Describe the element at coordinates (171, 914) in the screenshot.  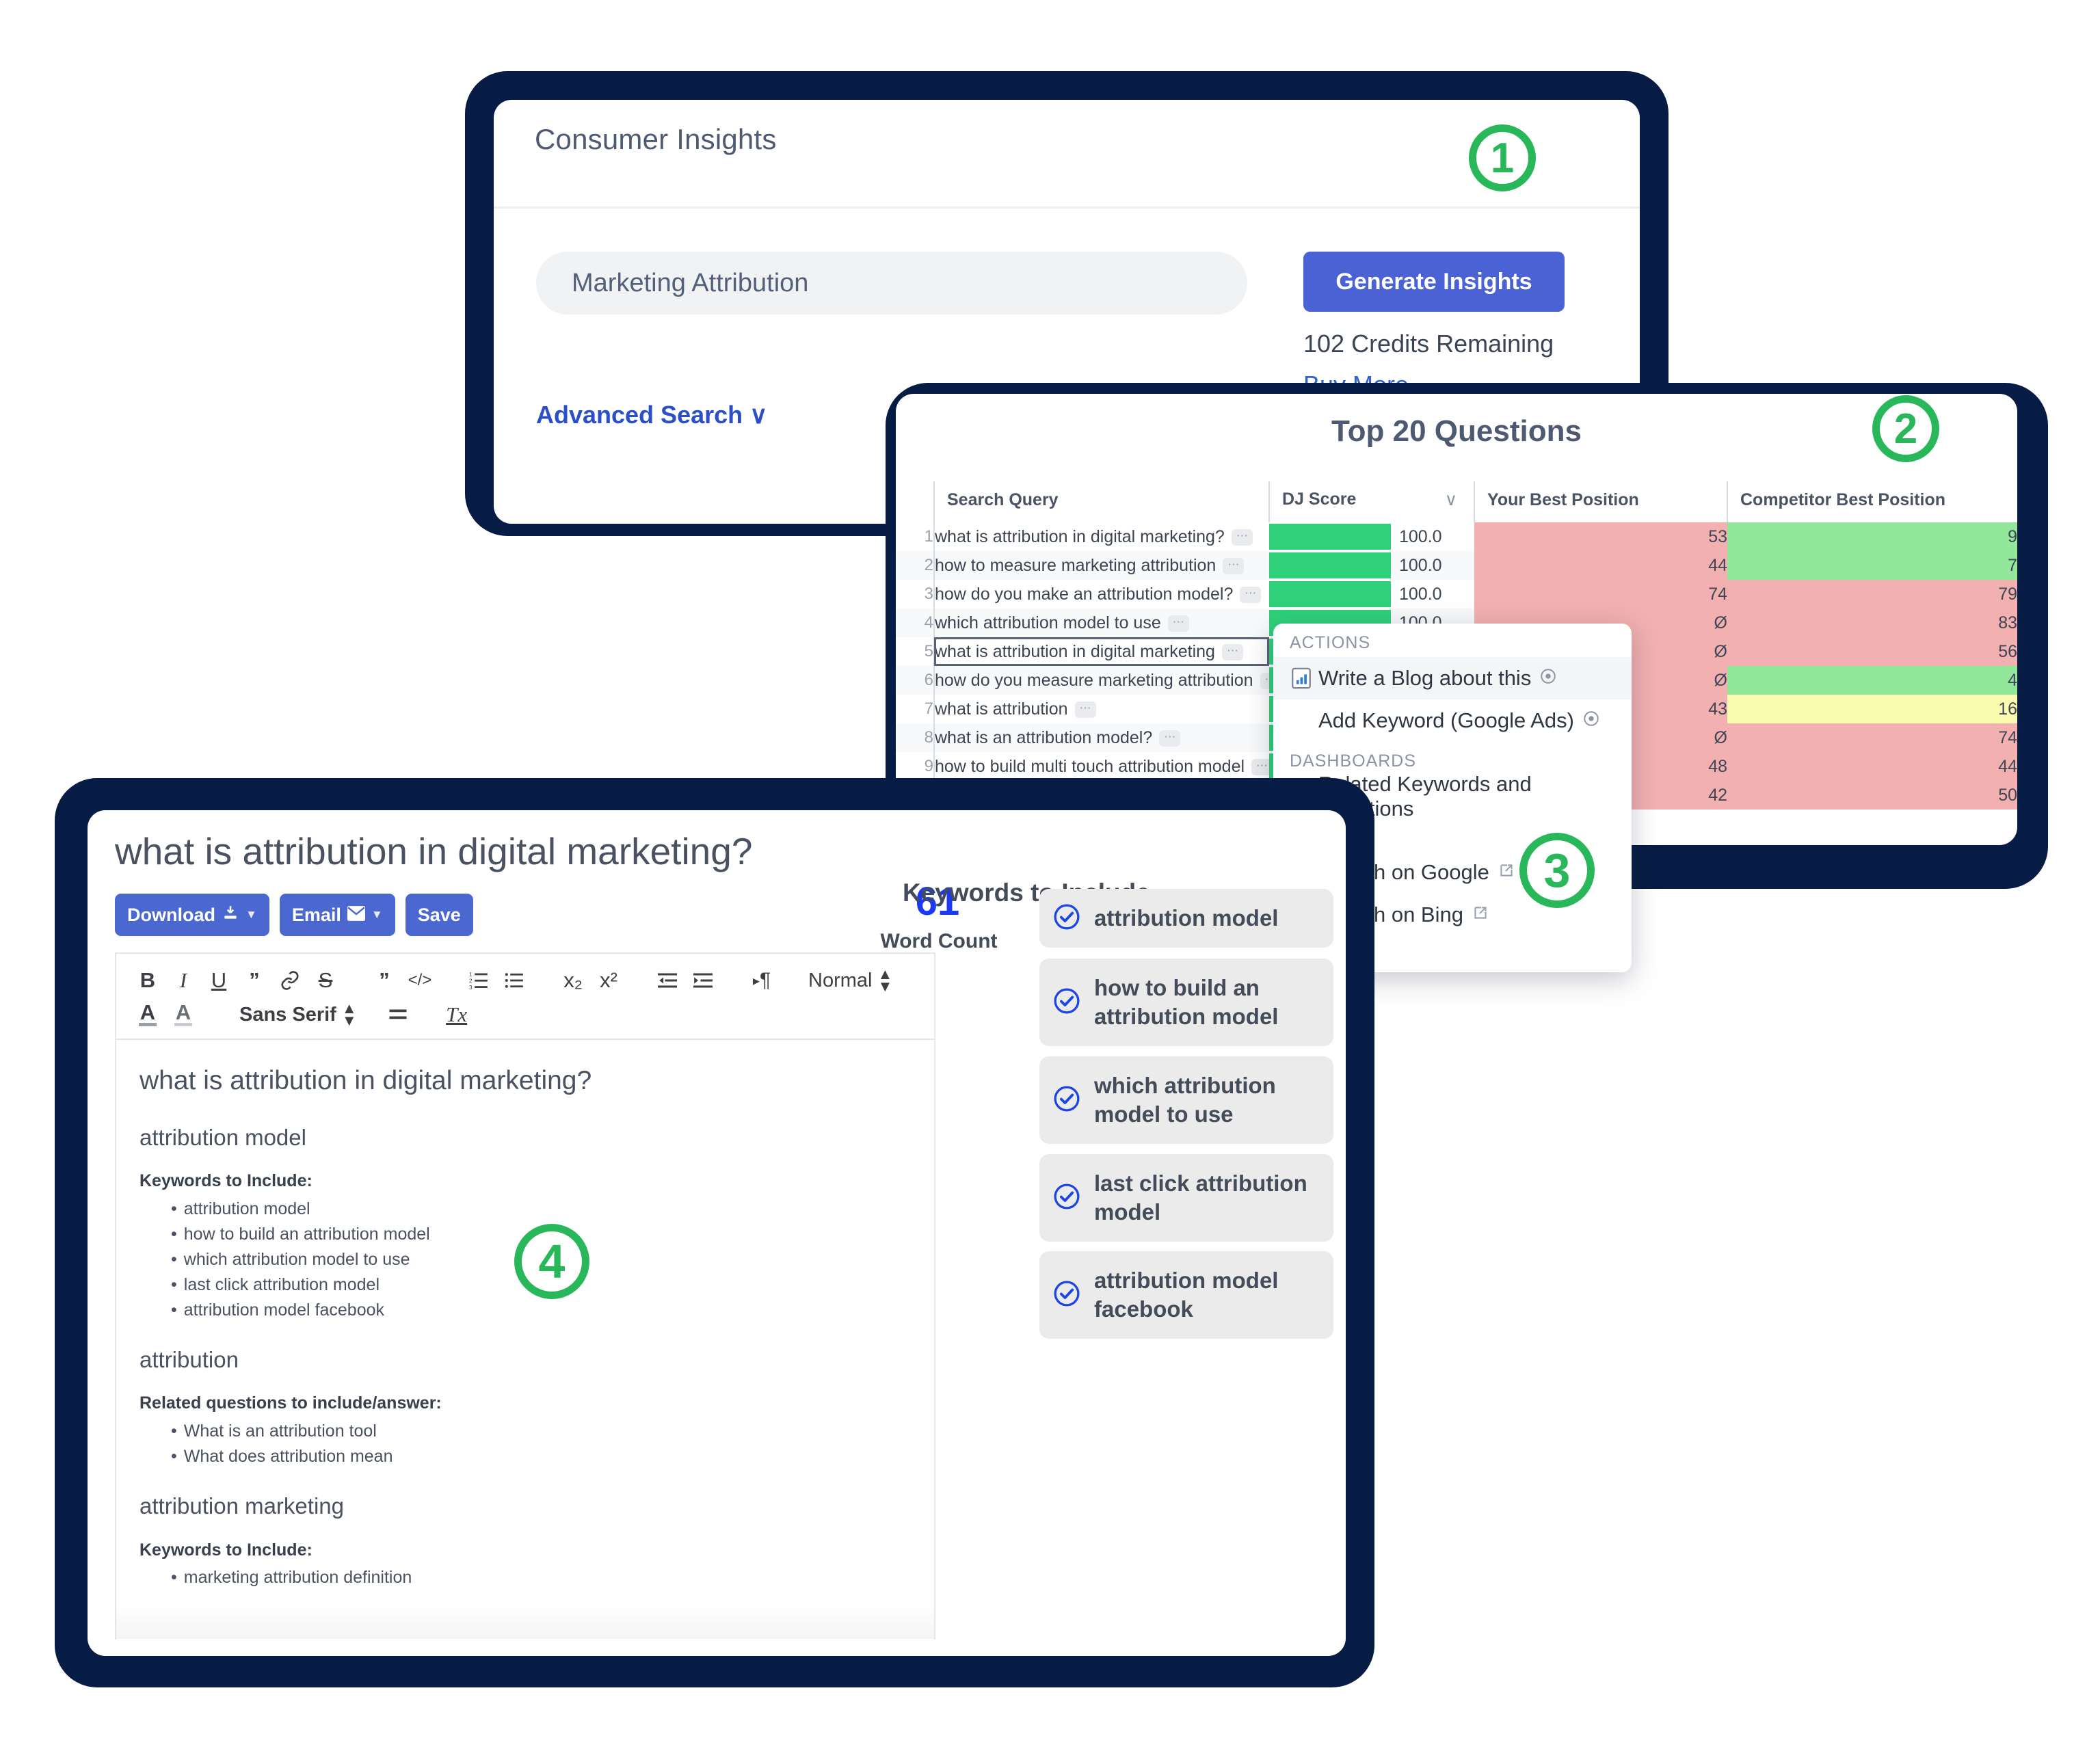
I see `download-label: Download` at that location.